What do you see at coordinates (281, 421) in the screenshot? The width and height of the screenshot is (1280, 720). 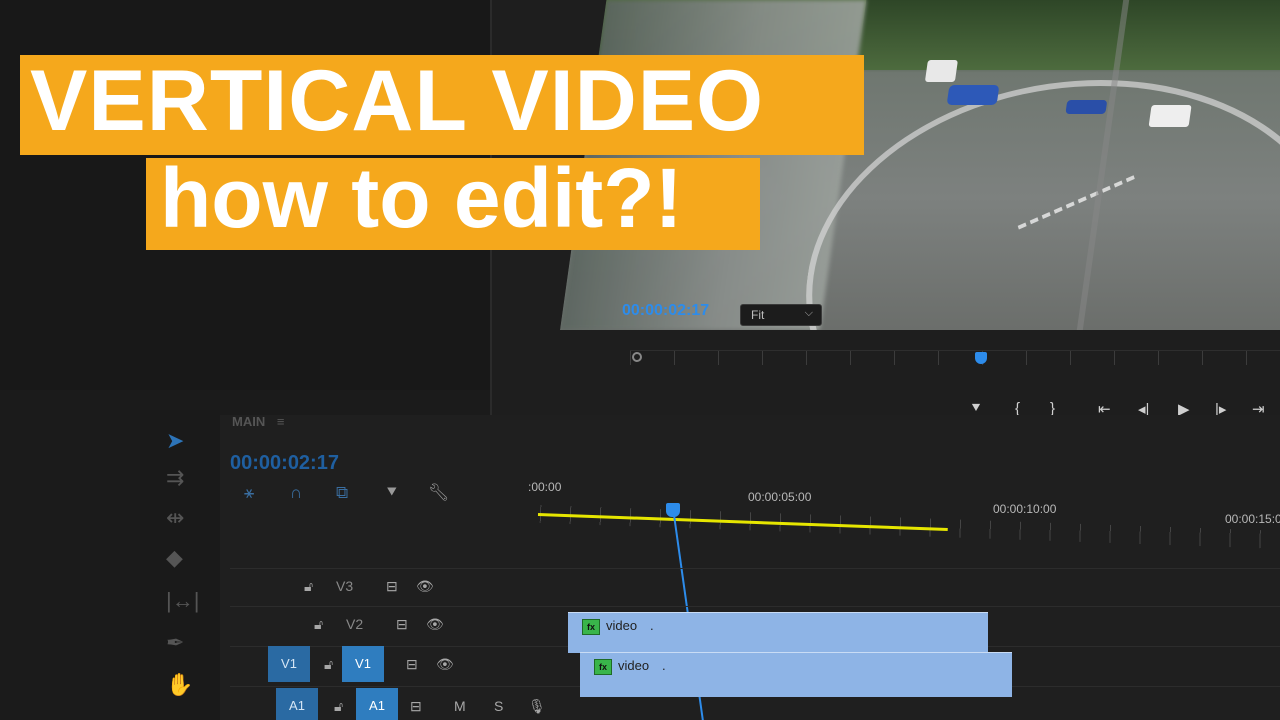 I see `menu-icon: ≡` at bounding box center [281, 421].